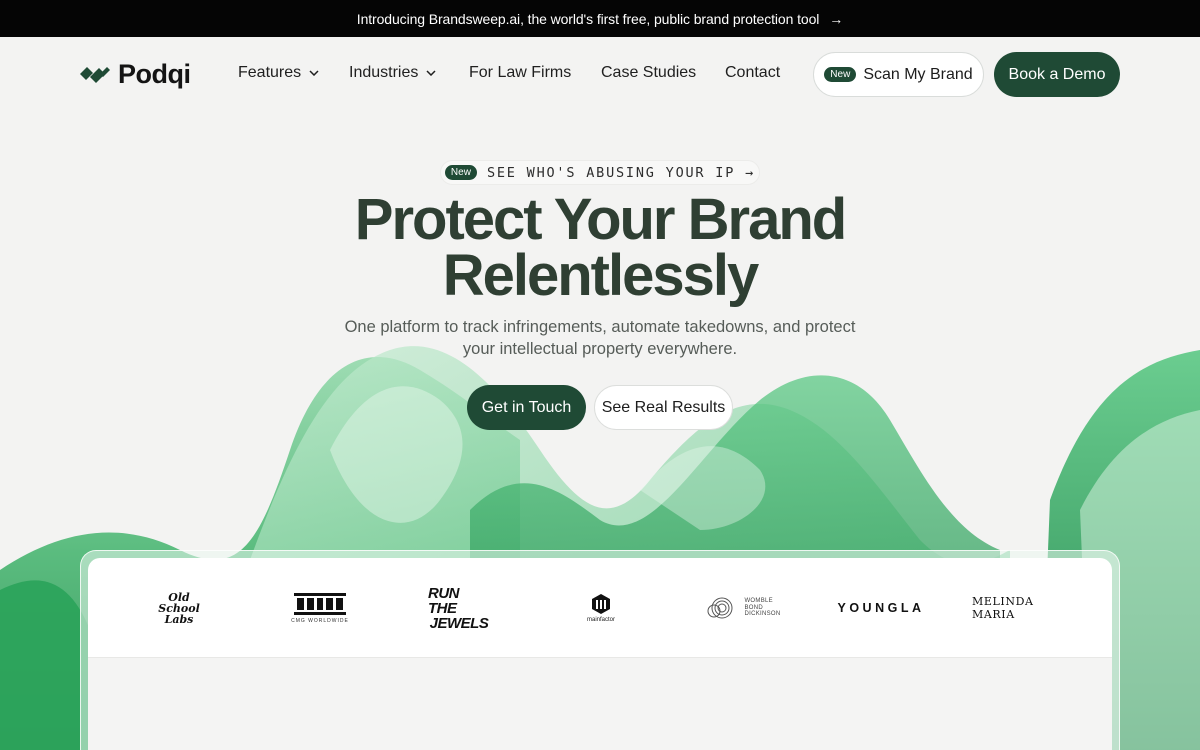  Describe the element at coordinates (918, 74) in the screenshot. I see `scan-my-brand-label: Scan My Brand` at that location.